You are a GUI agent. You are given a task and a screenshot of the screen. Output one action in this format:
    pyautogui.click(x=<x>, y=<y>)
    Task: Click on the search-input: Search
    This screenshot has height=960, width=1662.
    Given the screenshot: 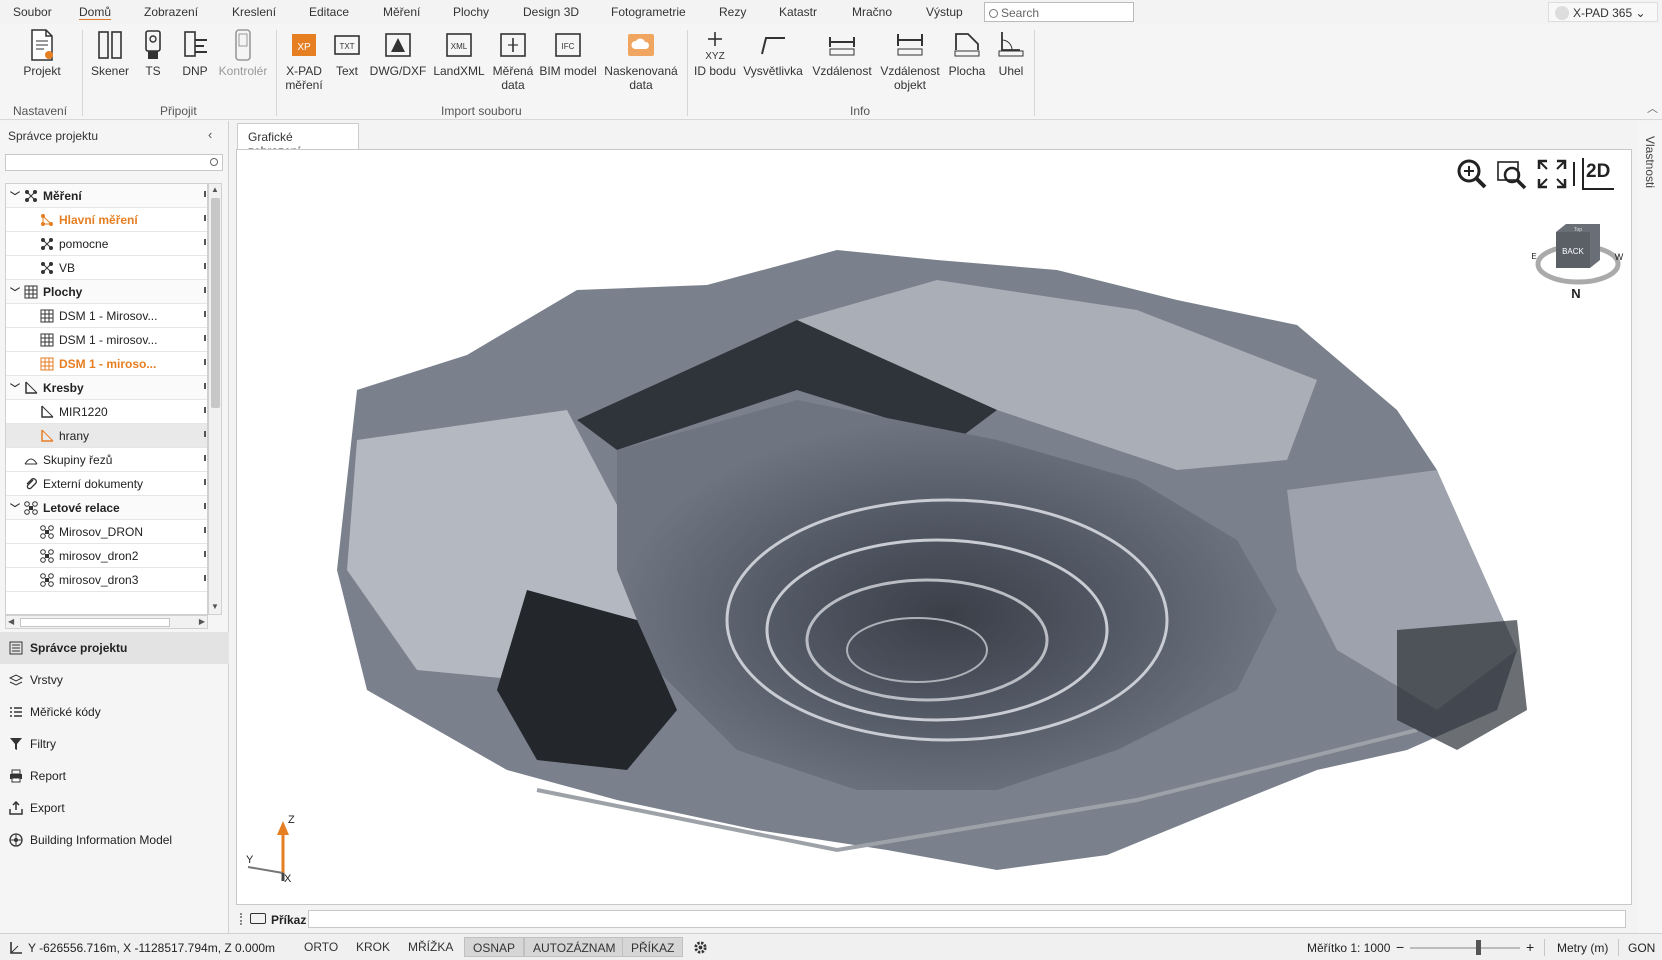 What is the action you would take?
    pyautogui.click(x=1059, y=12)
    